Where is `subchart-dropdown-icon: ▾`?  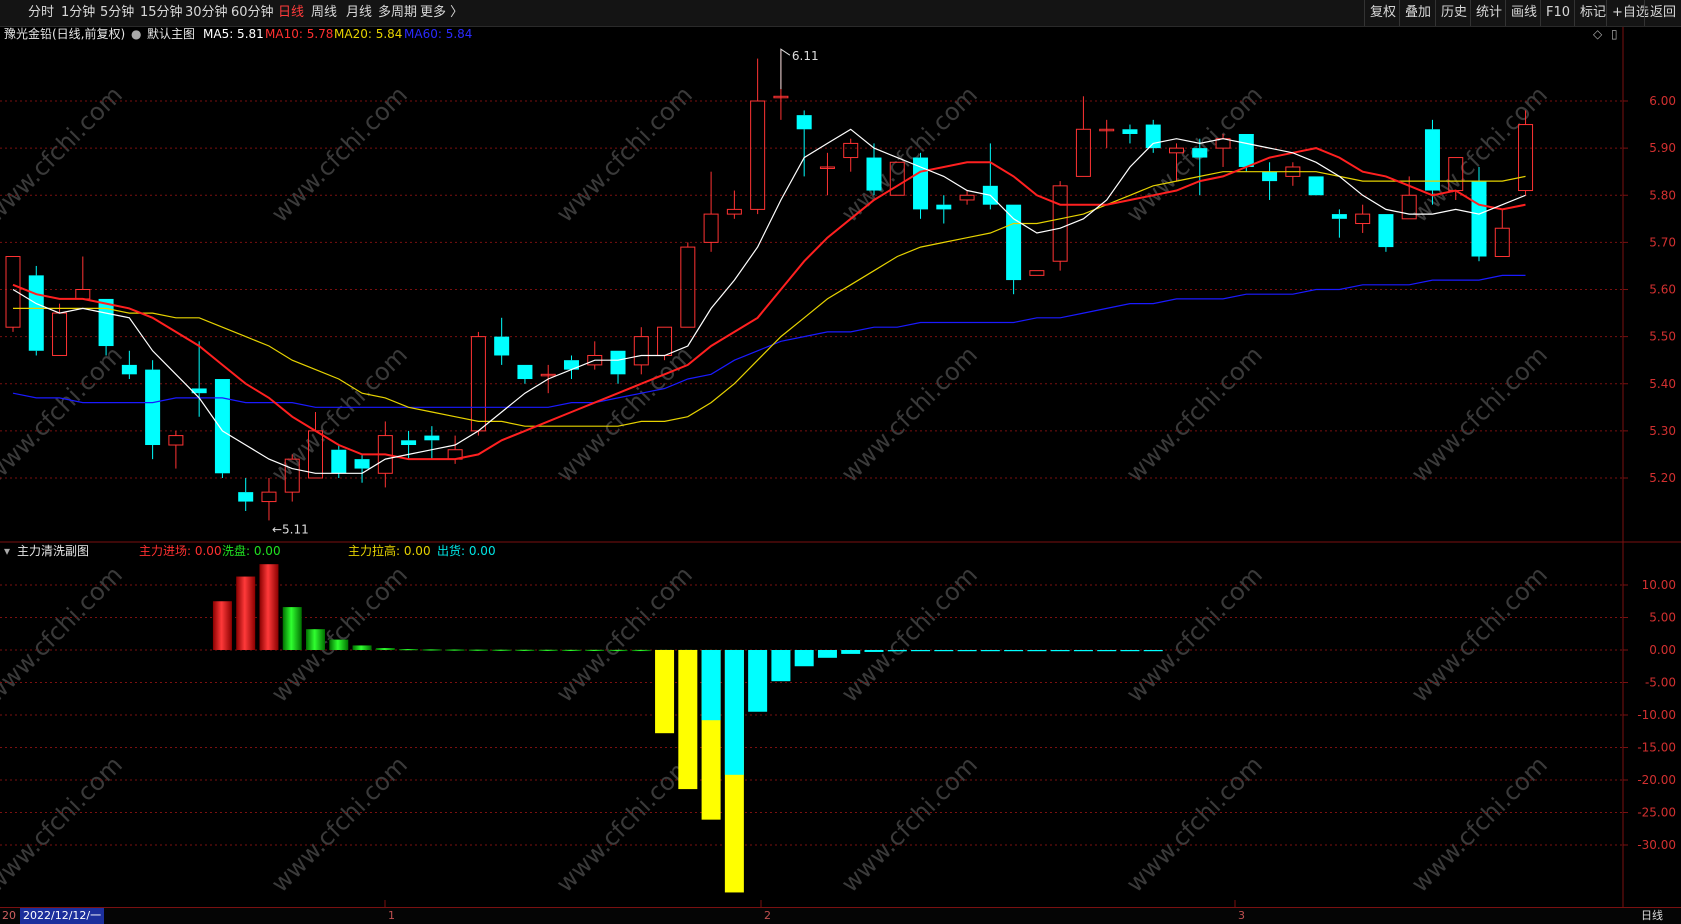 subchart-dropdown-icon: ▾ is located at coordinates (7, 551).